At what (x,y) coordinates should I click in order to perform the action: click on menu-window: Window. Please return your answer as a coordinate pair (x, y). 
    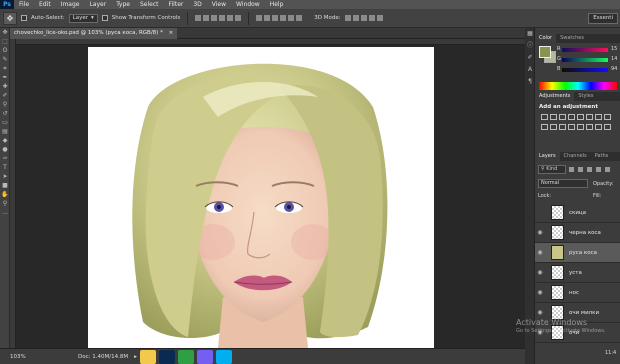
    Looking at the image, I should click on (248, 4).